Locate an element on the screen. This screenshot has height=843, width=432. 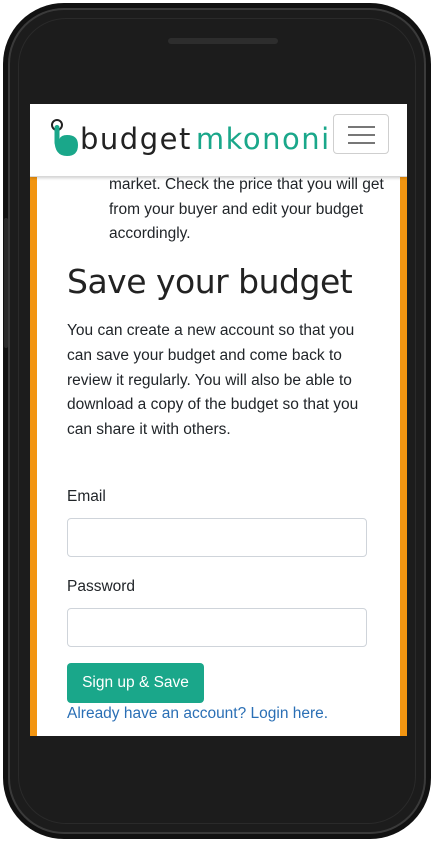
budget-hand-icon is located at coordinates (64, 137).